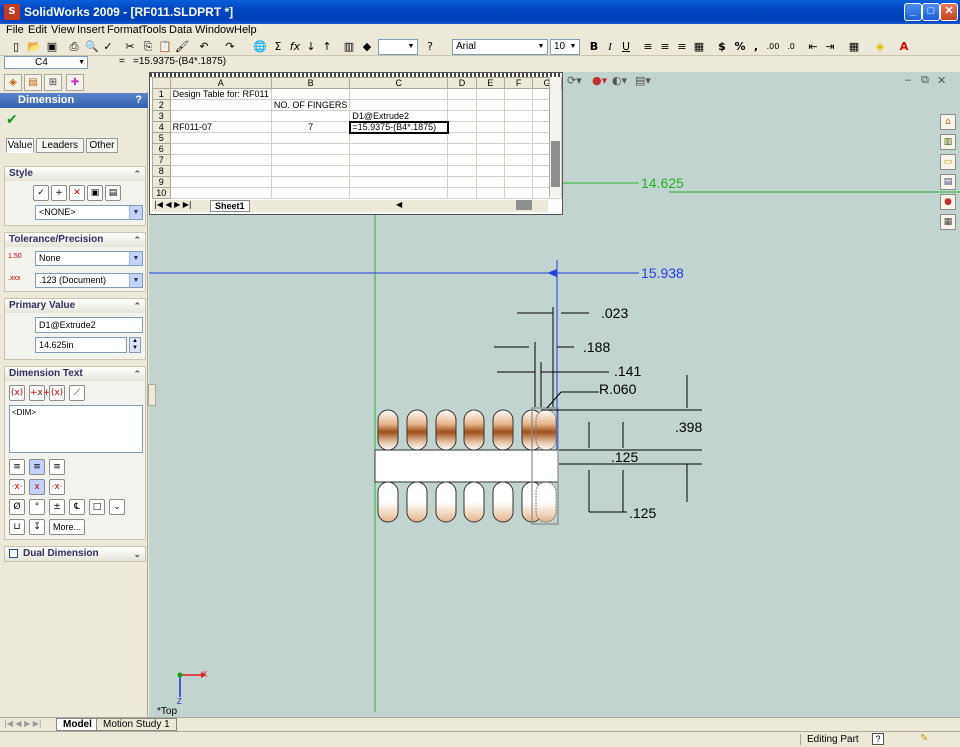  Describe the element at coordinates (179, 61) in the screenshot. I see `formula-input: =15.9375-(B4*.1875)` at that location.